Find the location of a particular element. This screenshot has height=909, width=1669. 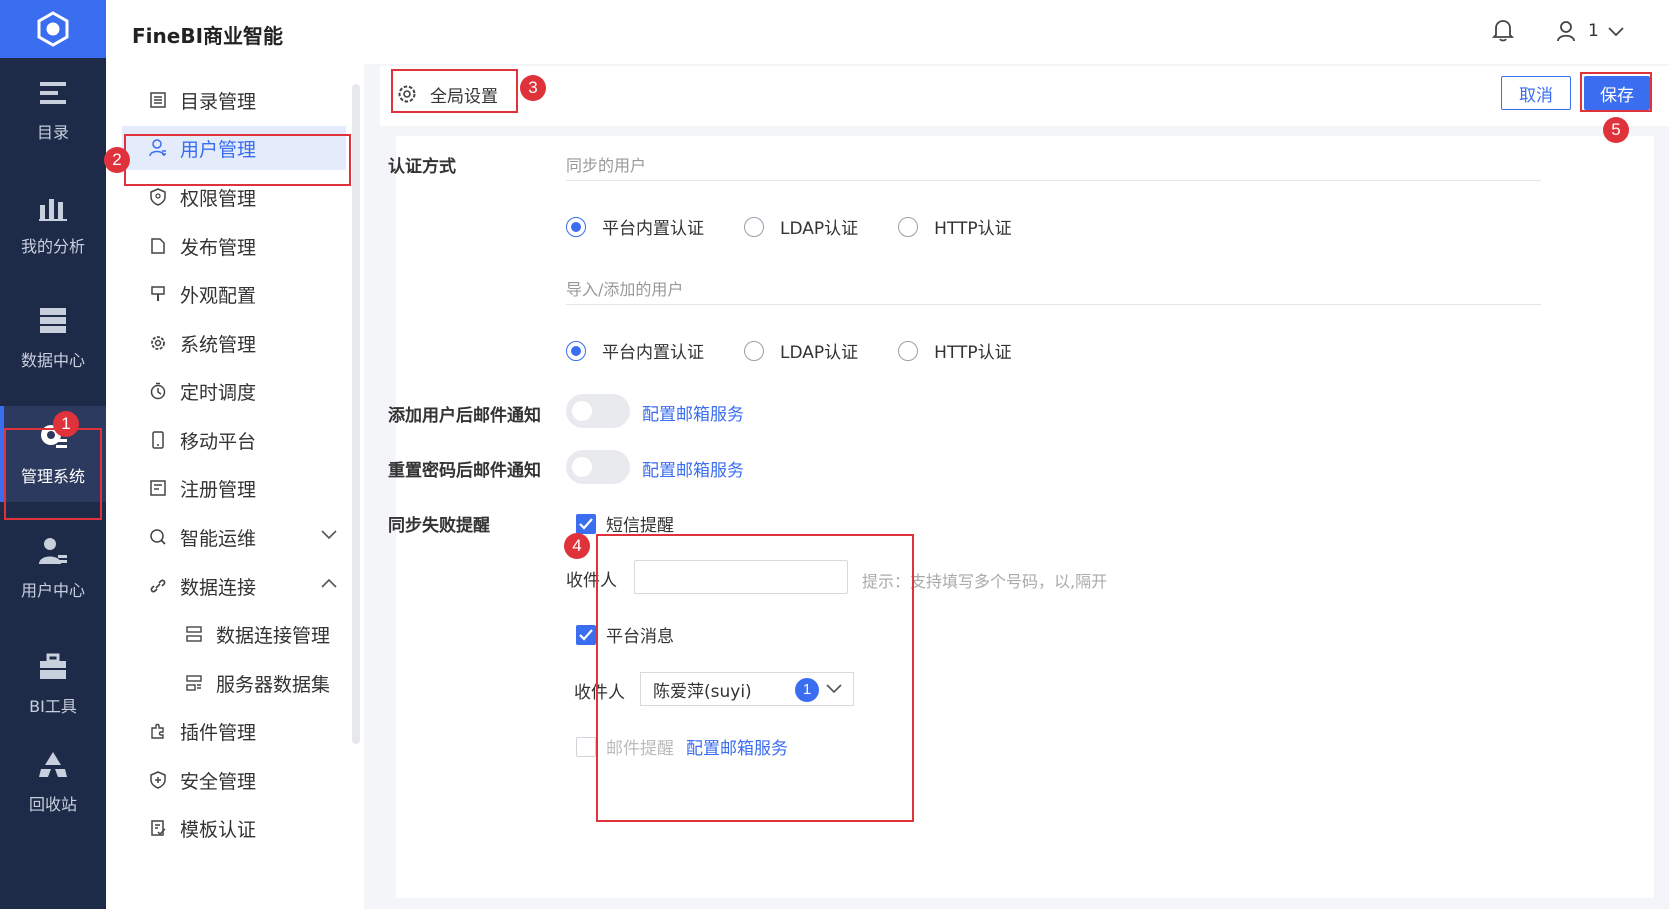

menu-item-user-management: 用户管理 is located at coordinates (234, 148).